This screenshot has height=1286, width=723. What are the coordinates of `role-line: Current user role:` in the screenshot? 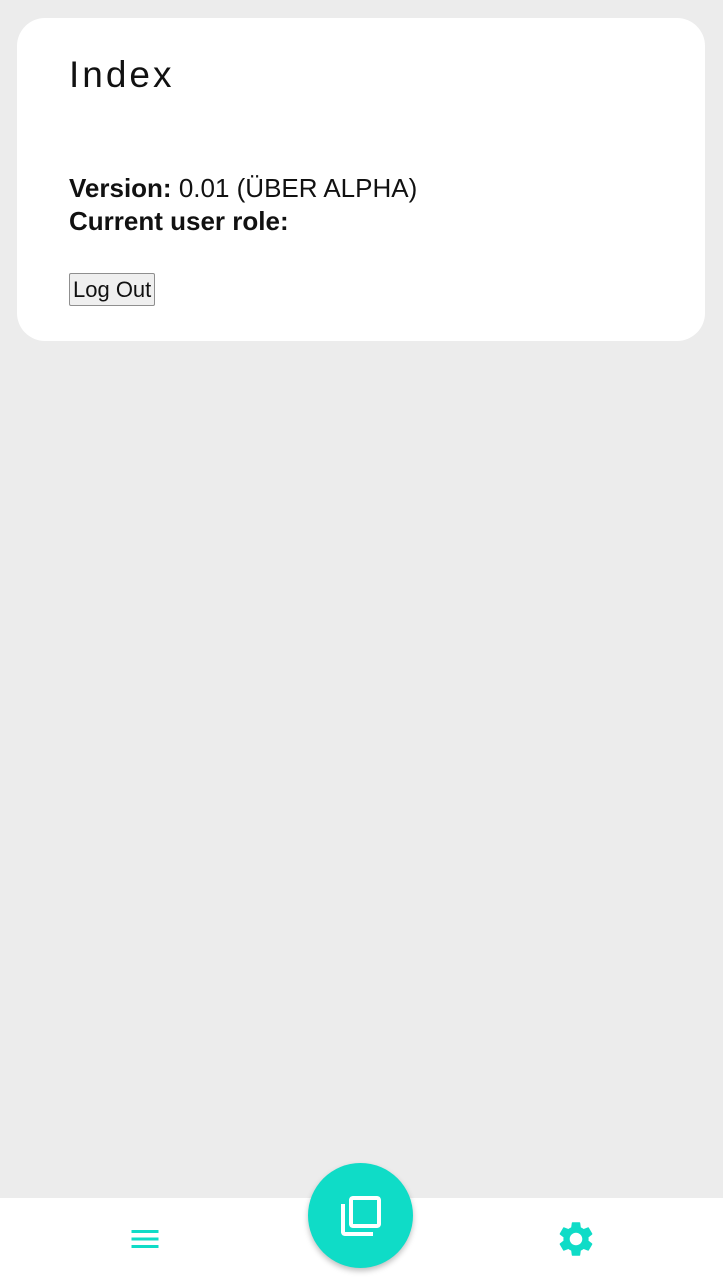 It's located at (243, 221).